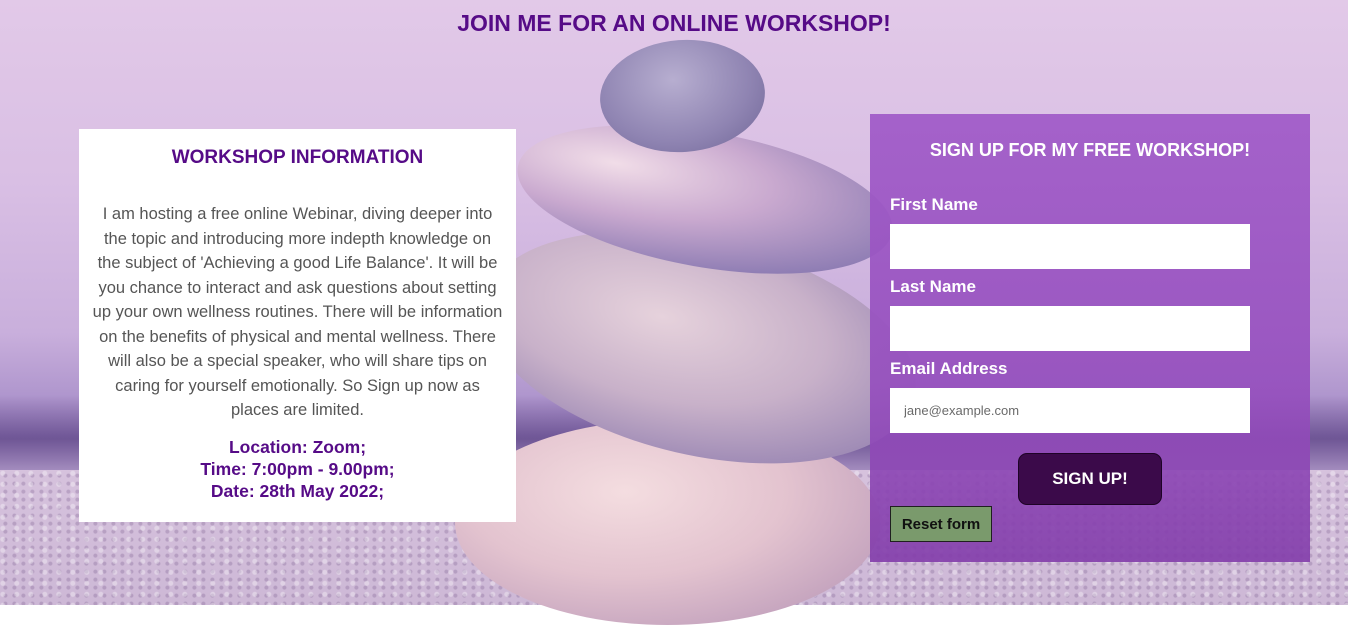 This screenshot has height=625, width=1348. I want to click on workshop-info-heading: WORKSHOP INFORMATION, so click(297, 157).